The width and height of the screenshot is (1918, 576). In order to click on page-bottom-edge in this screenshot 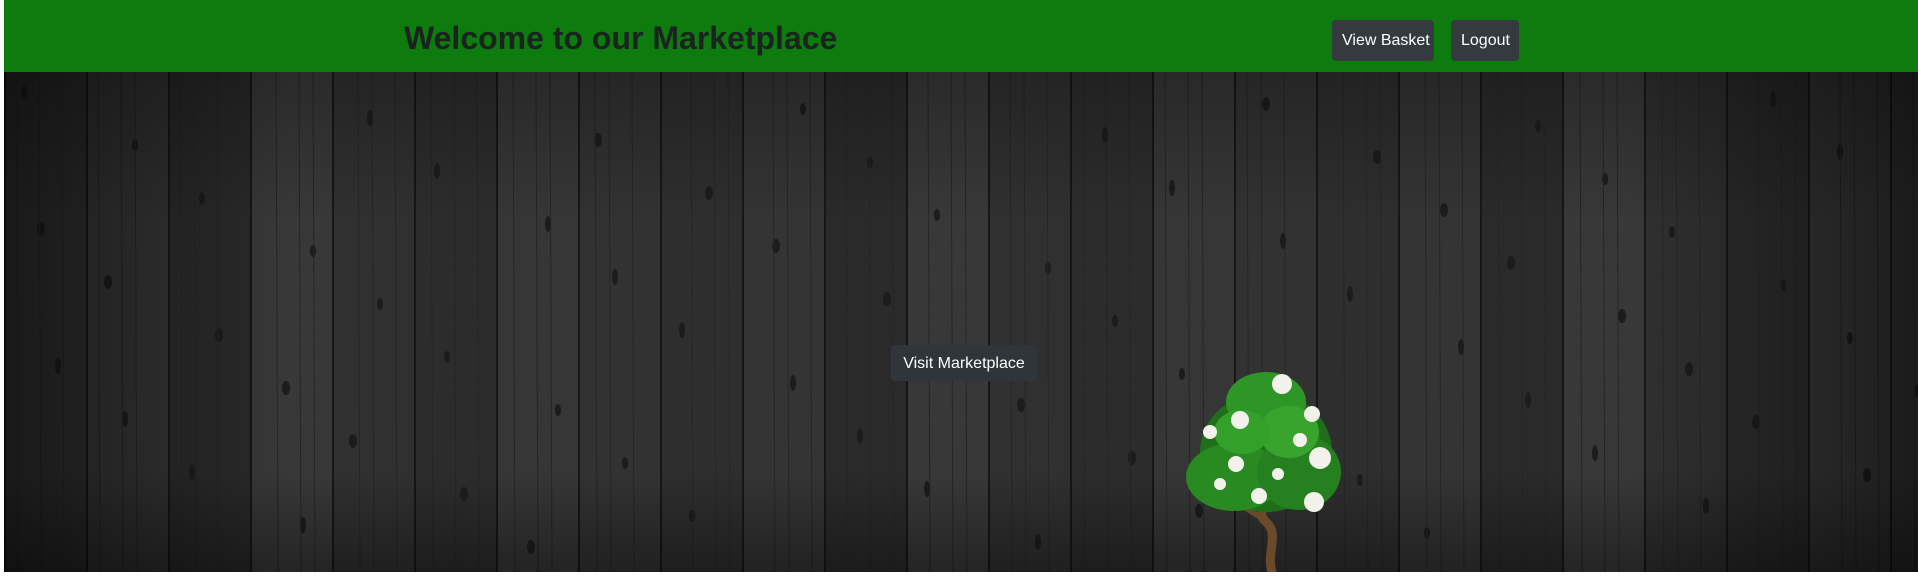, I will do `click(959, 574)`.